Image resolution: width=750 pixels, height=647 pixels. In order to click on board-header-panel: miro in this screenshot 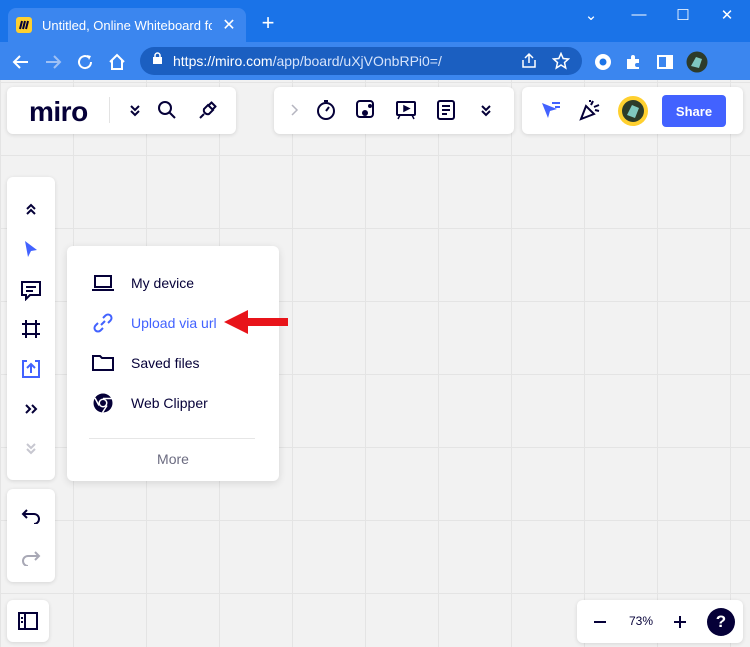, I will do `click(121, 110)`.